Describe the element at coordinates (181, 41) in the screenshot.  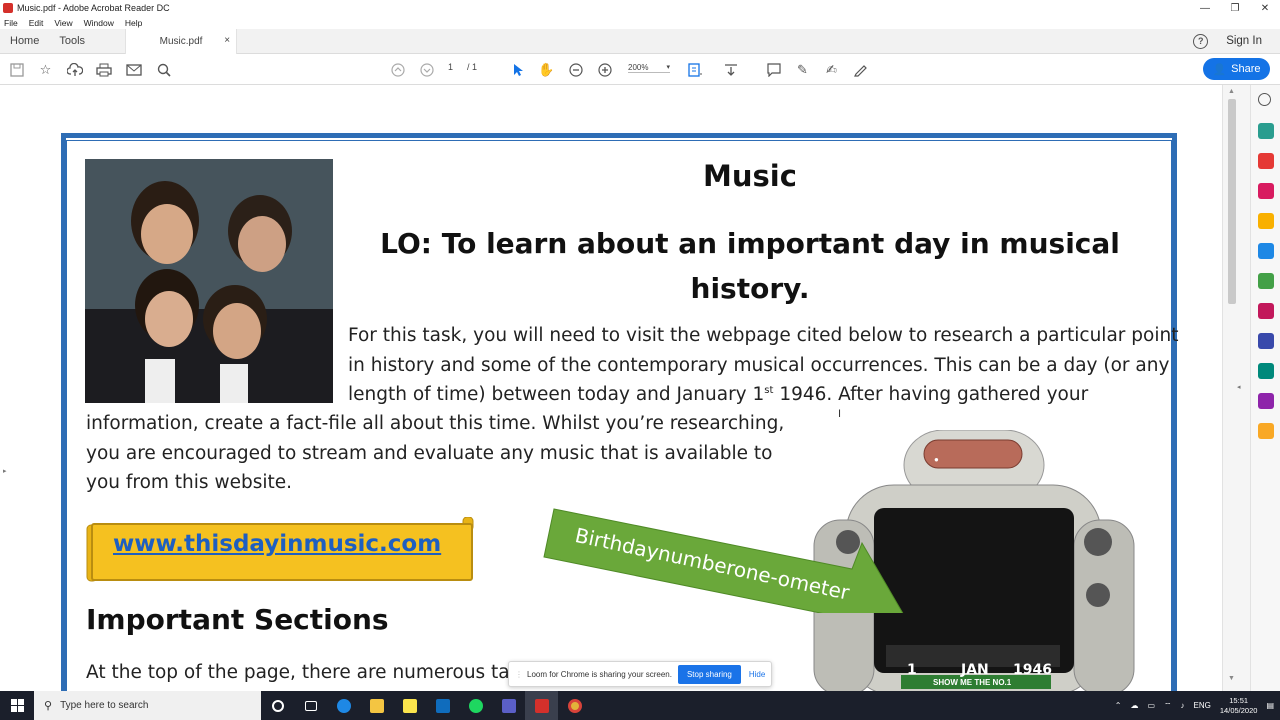
I see `tab-document: Music.pdf ×` at that location.